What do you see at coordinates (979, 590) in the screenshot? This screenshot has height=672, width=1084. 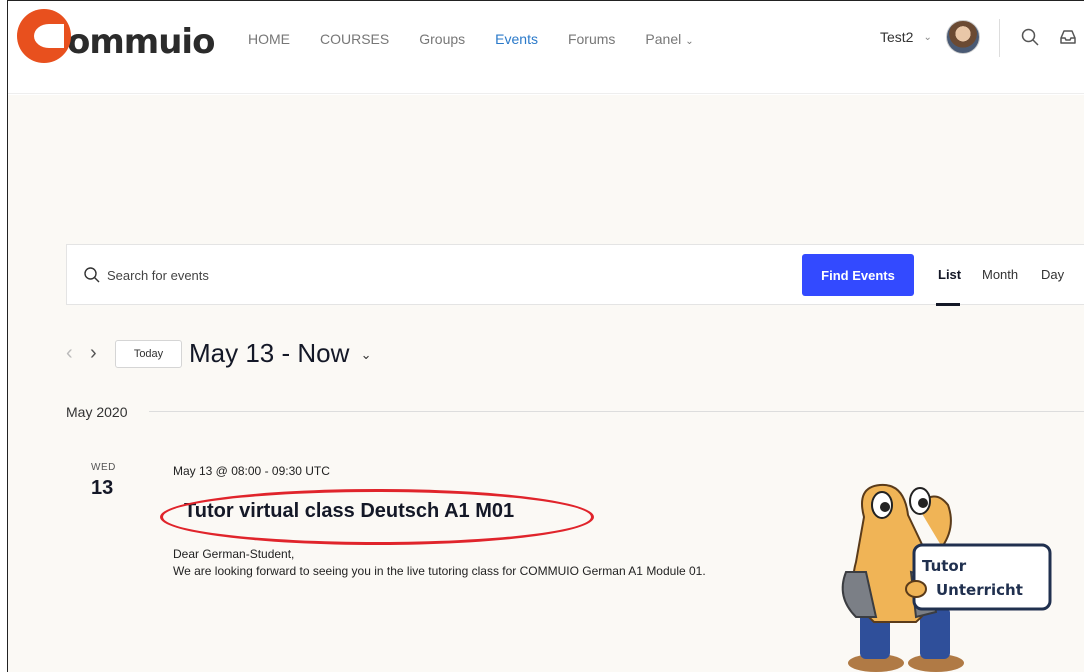 I see `sign-line-2: Unterricht` at bounding box center [979, 590].